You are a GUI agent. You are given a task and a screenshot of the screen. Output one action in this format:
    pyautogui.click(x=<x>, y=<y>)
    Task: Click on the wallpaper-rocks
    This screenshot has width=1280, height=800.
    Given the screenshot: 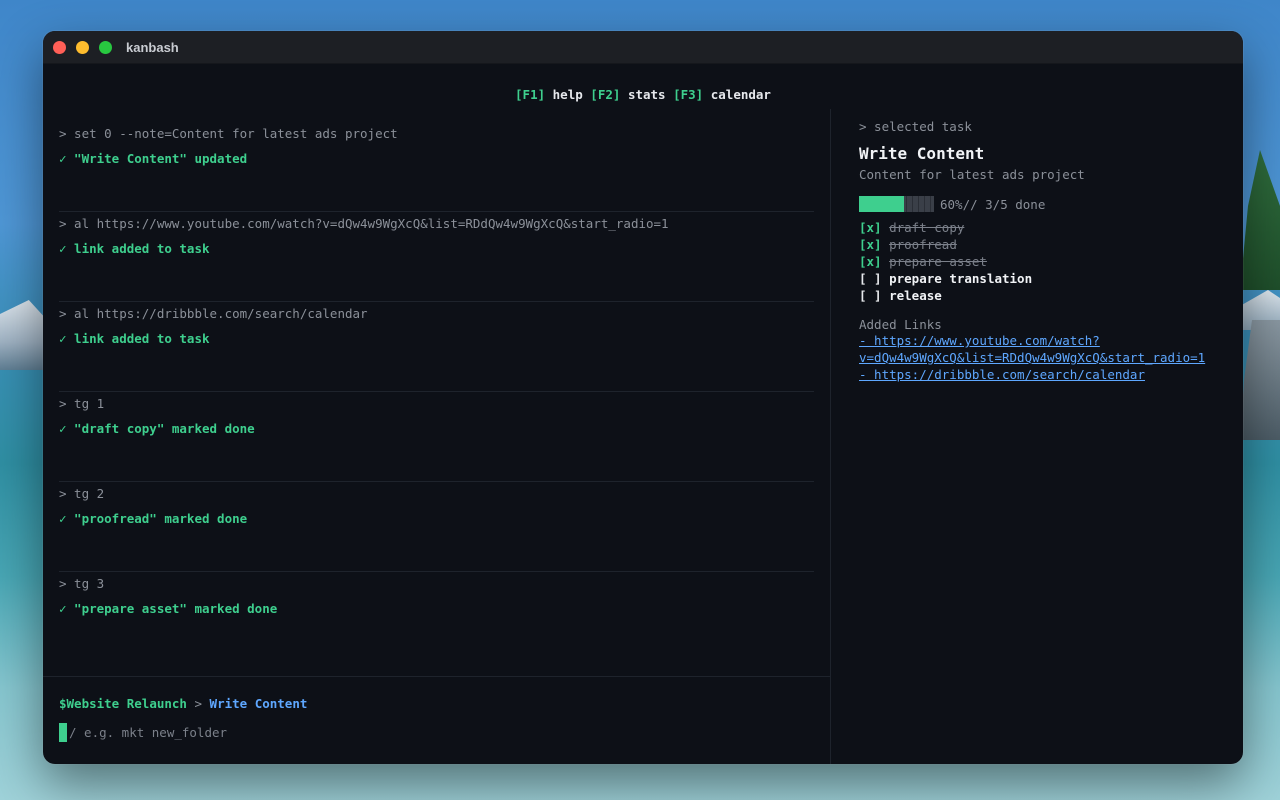 What is the action you would take?
    pyautogui.click(x=1260, y=380)
    